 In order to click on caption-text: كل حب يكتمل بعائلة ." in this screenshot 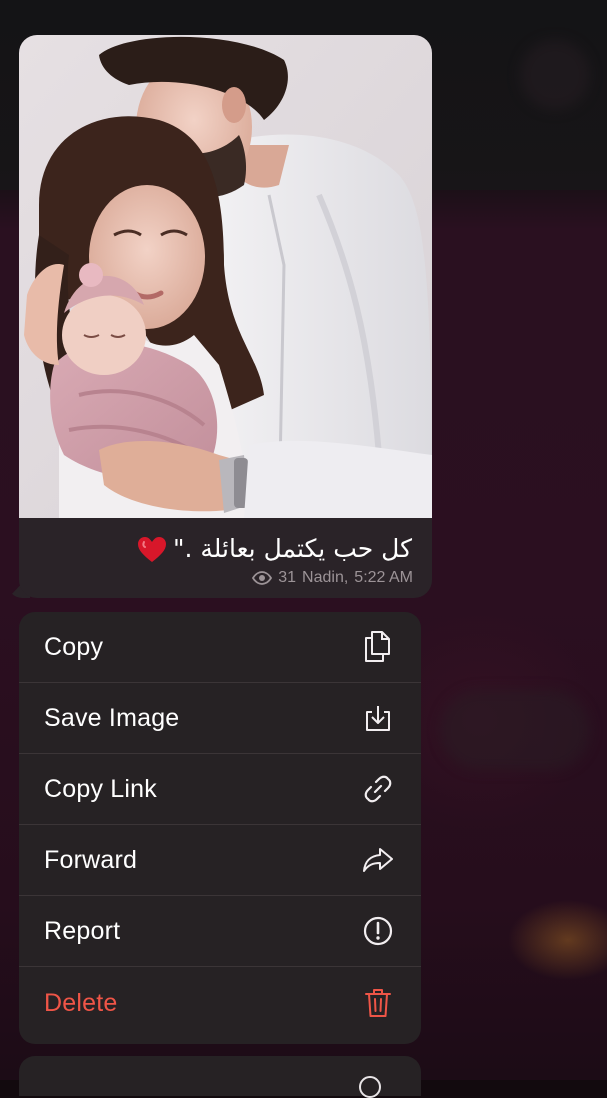, I will do `click(292, 548)`.